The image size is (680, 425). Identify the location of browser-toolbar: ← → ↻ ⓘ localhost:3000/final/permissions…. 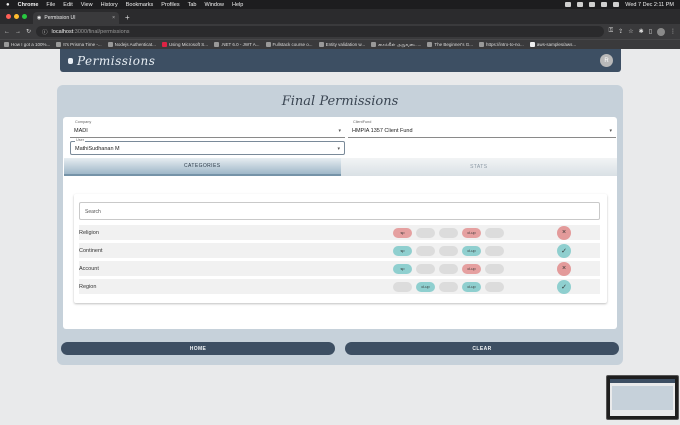
(340, 31).